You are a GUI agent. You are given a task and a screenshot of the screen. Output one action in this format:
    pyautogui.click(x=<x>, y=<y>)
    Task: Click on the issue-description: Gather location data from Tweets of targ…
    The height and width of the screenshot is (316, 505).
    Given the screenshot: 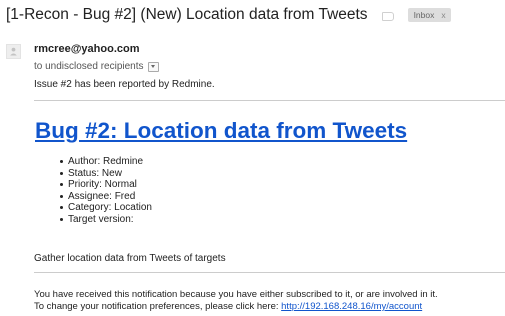 What is the action you would take?
    pyautogui.click(x=130, y=258)
    